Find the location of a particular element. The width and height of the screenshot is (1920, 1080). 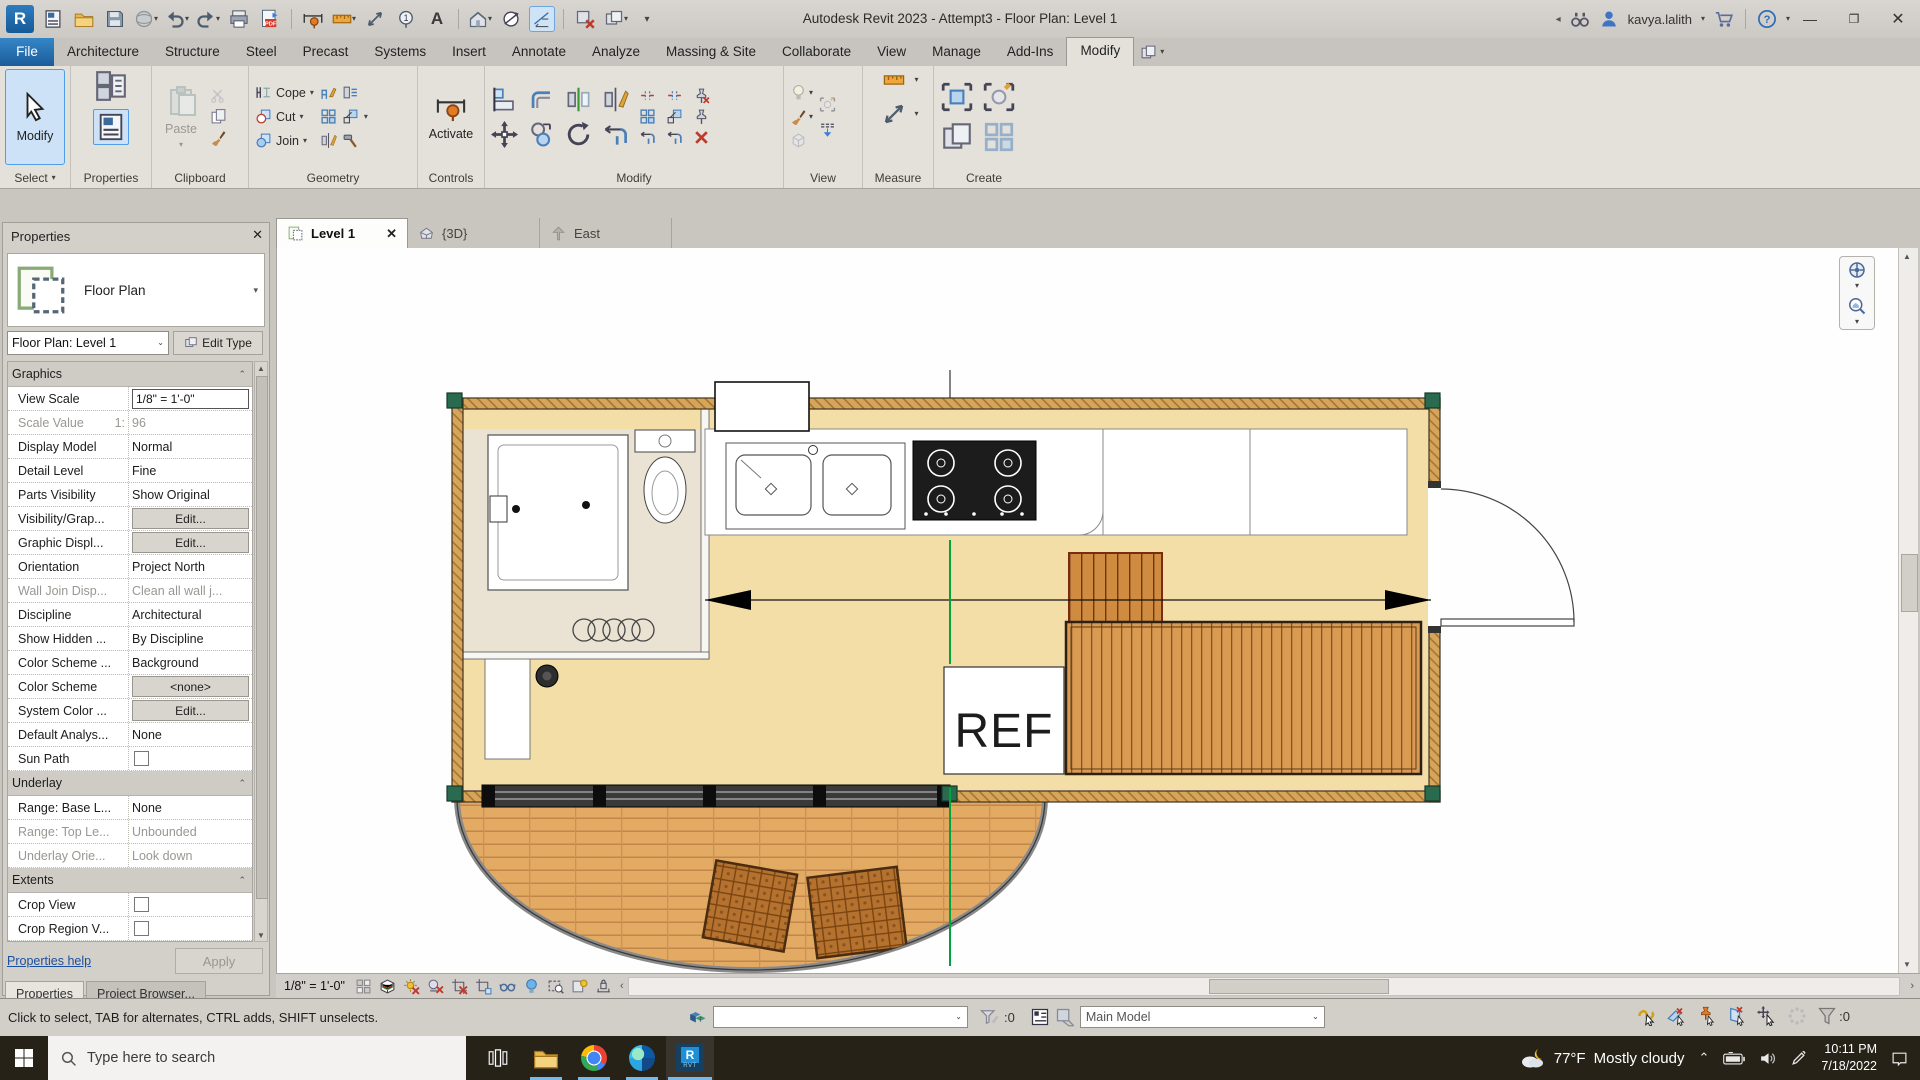

ribbon-tab-add-ins: Add-Ins is located at coordinates (1030, 52).